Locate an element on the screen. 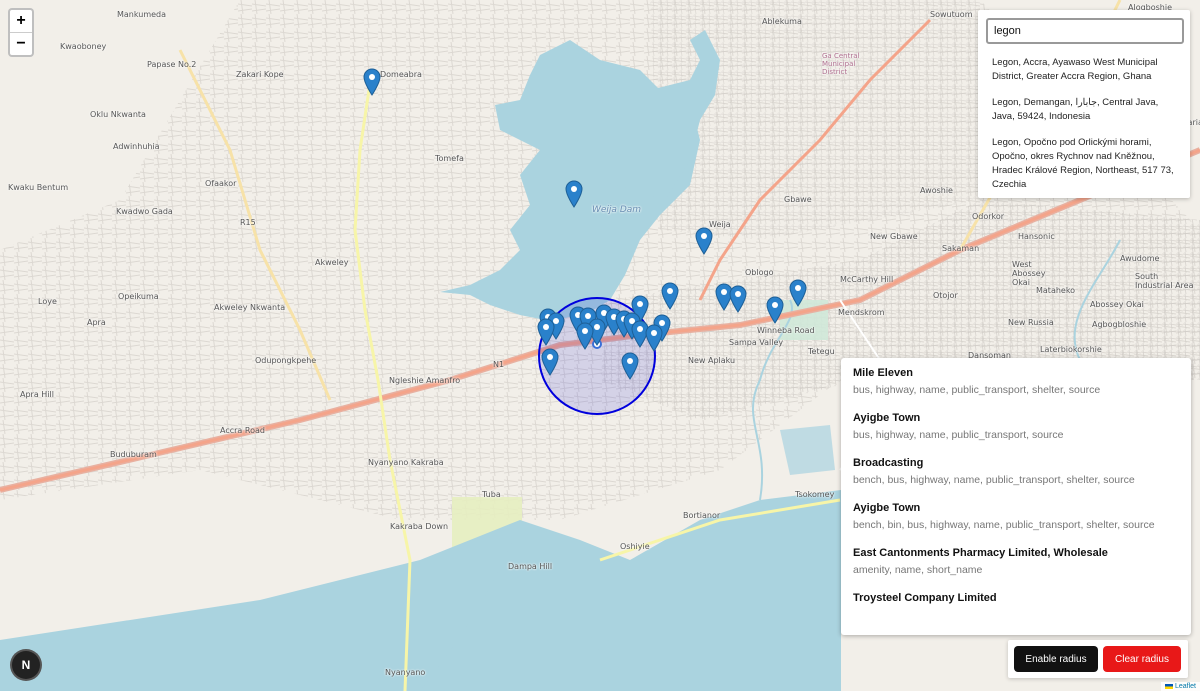  map-label: Oblogo is located at coordinates (759, 272).